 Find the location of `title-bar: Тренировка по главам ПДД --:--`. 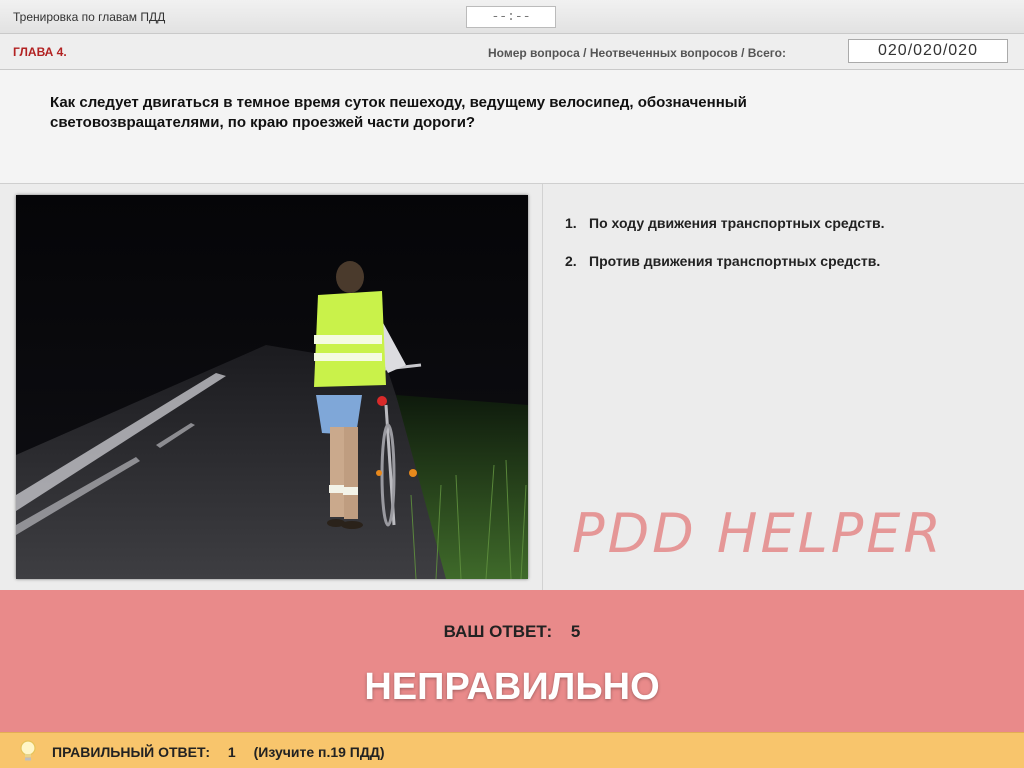

title-bar: Тренировка по главам ПДД --:-- is located at coordinates (512, 17).